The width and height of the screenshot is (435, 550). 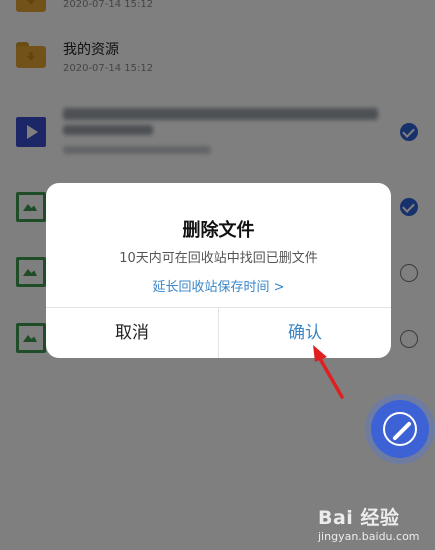 I want to click on baidu-watermark: Bai 经验 jingyan.baidu.com, so click(x=375, y=525).